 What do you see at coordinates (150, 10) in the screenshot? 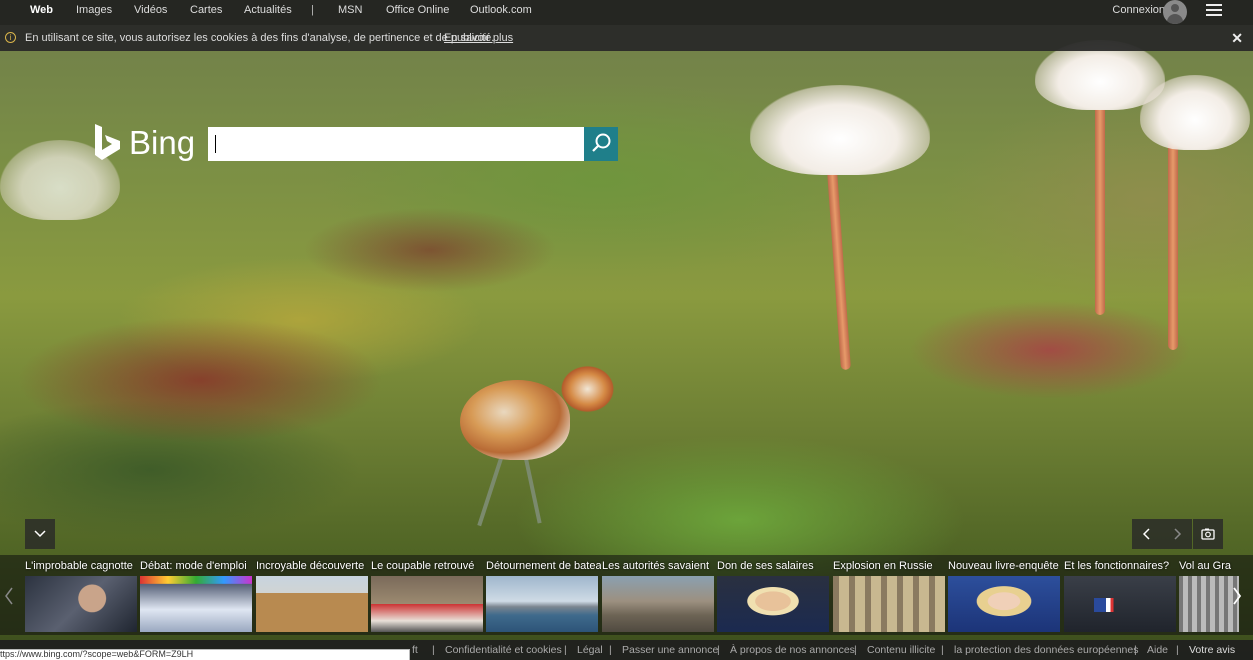
I see `nav-videos: Vidéos` at bounding box center [150, 10].